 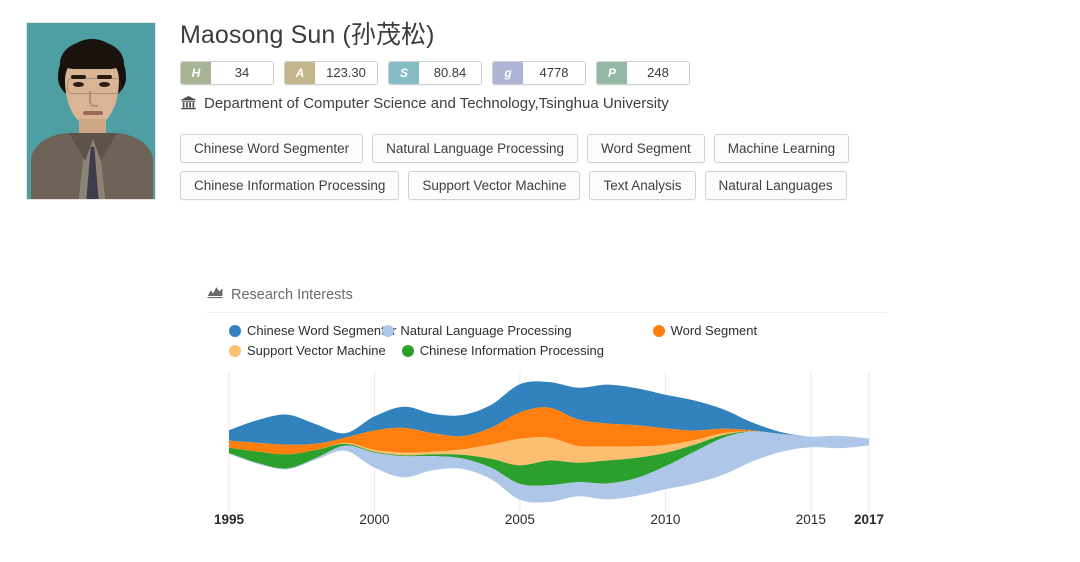 I want to click on metric-key: g, so click(x=508, y=72).